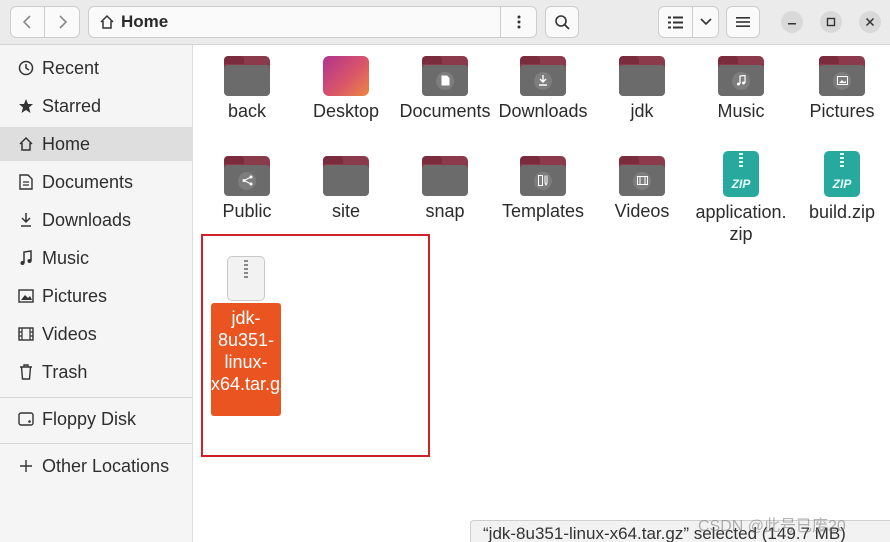  I want to click on file-name: jdk, so click(642, 111).